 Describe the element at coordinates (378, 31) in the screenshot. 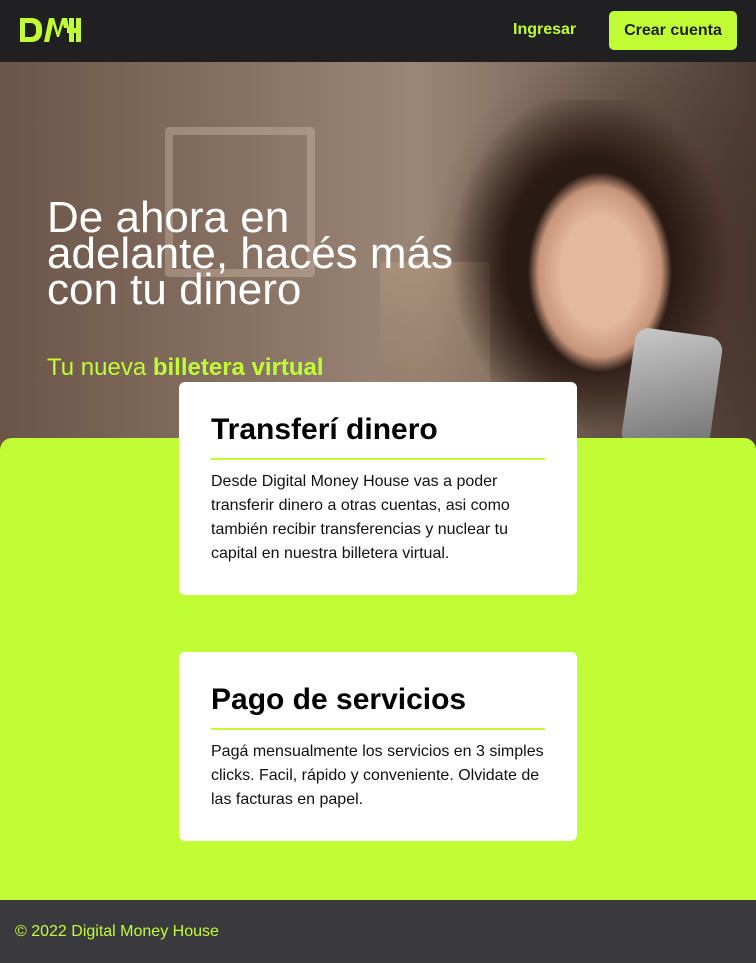

I see `top-navbar: Ingresar Crear cuenta` at that location.